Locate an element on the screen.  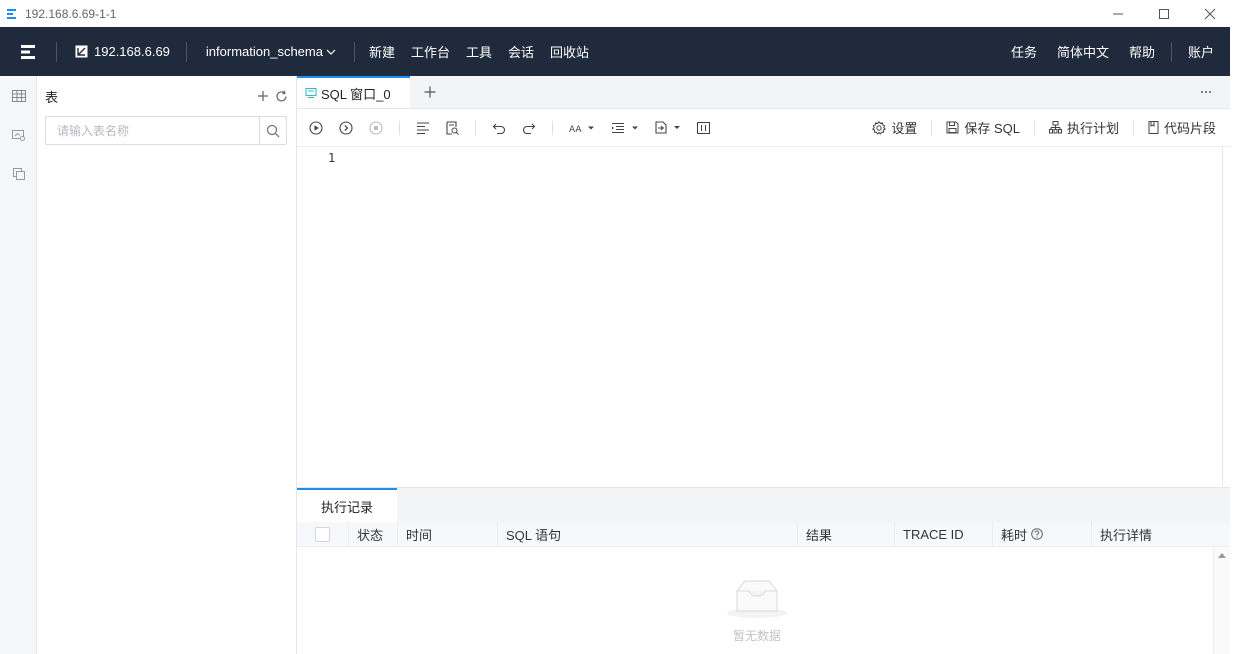
indent-dropdown is located at coordinates (625, 128).